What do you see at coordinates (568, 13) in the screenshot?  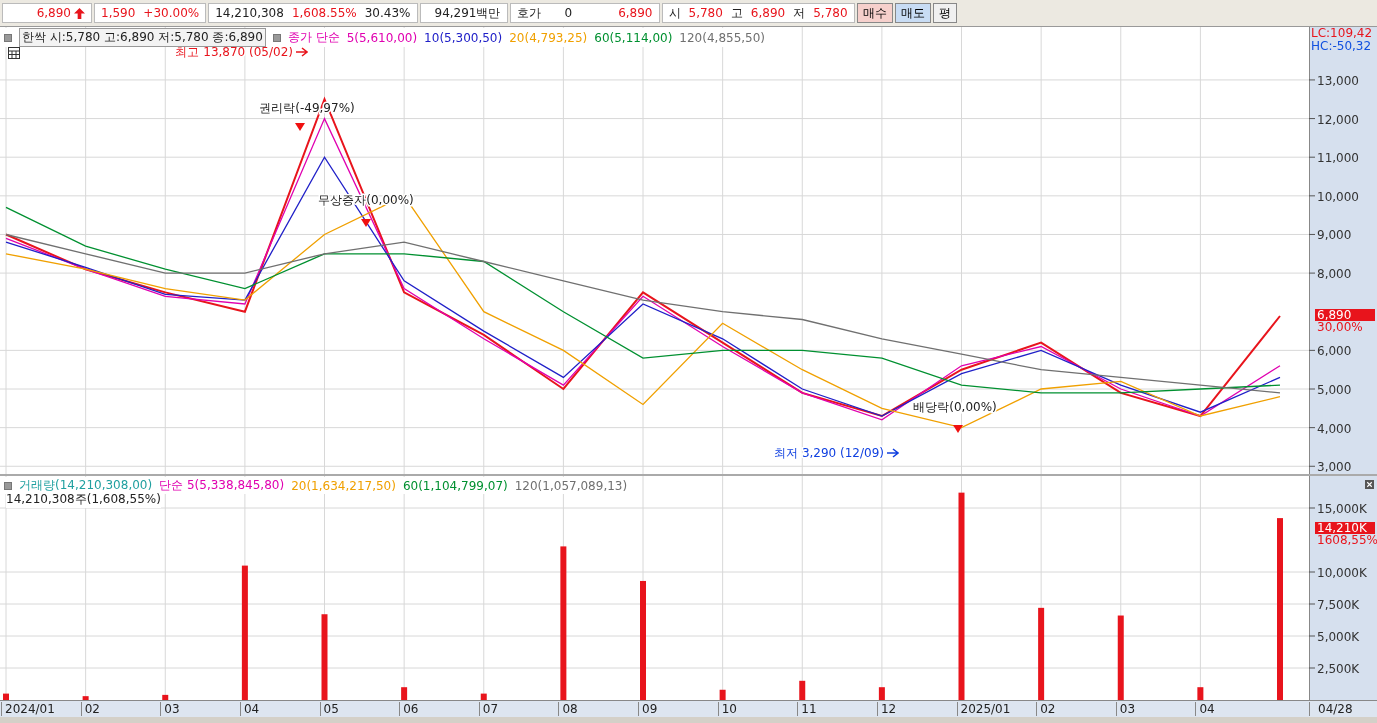 I see `bid-quantity: 0` at bounding box center [568, 13].